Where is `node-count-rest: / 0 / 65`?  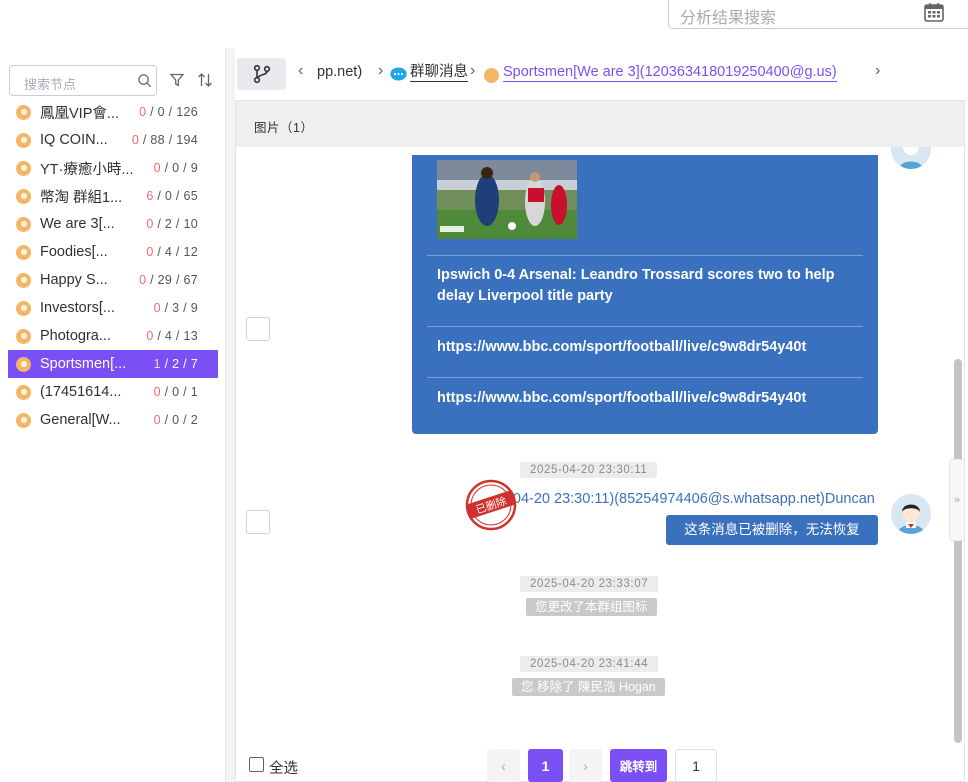 node-count-rest: / 0 / 65 is located at coordinates (175, 196).